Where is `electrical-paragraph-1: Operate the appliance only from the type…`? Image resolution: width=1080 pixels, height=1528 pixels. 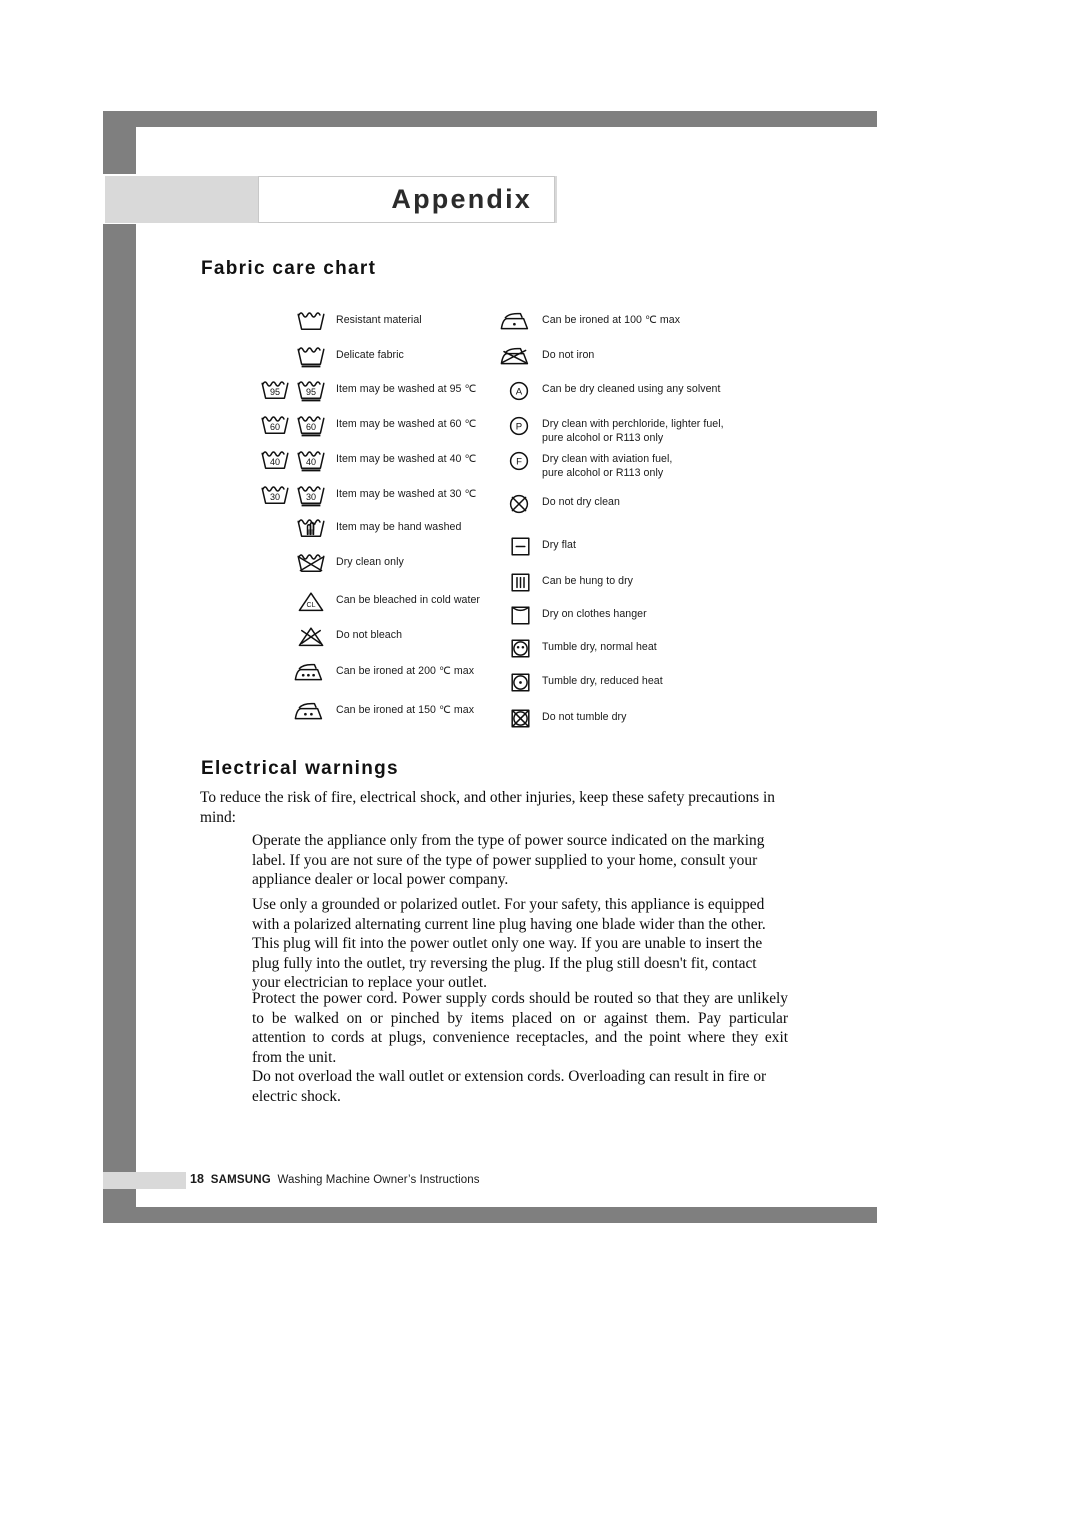 electrical-paragraph-1: Operate the appliance only from the type… is located at coordinates (508, 860).